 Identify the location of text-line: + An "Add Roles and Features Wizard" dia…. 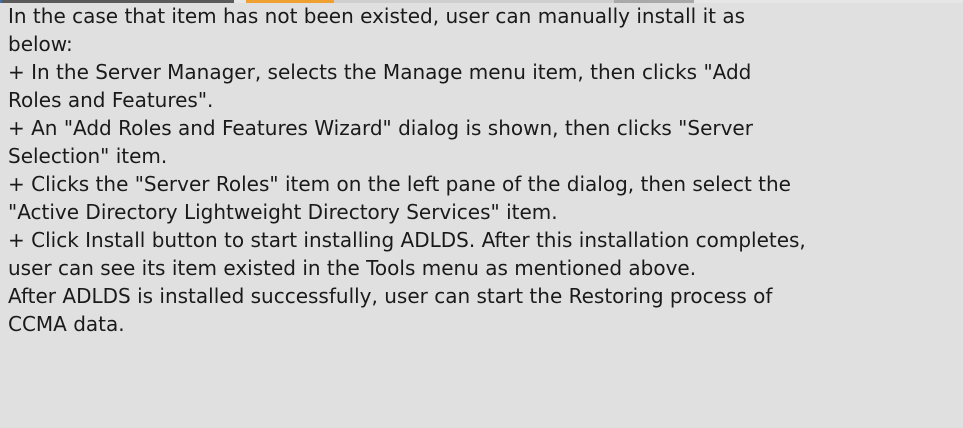
(380, 128).